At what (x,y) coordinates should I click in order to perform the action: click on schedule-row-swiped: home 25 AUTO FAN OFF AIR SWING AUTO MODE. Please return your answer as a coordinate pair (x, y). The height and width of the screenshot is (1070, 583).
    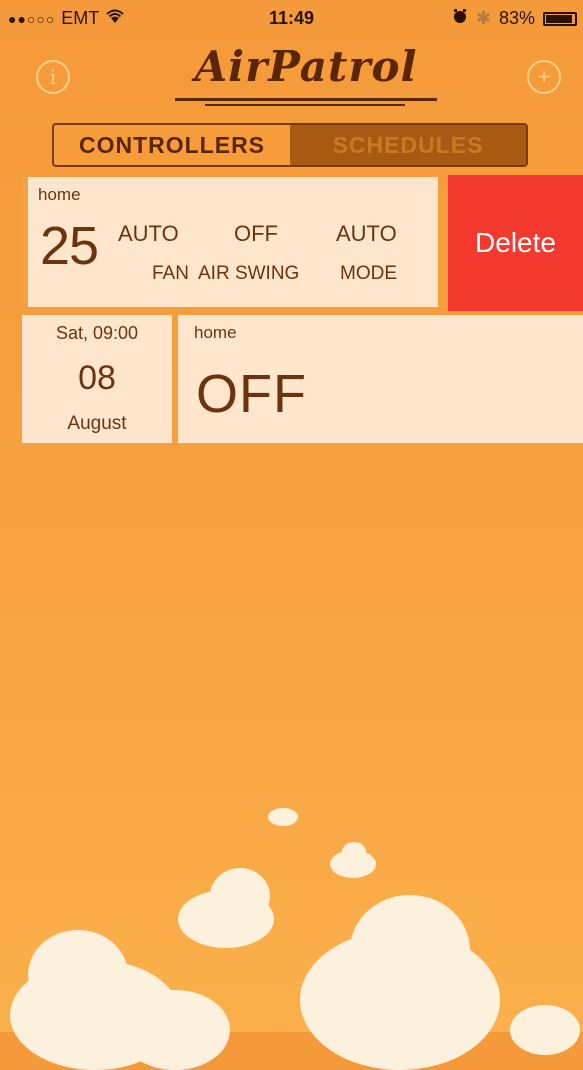
    Looking at the image, I should click on (230, 242).